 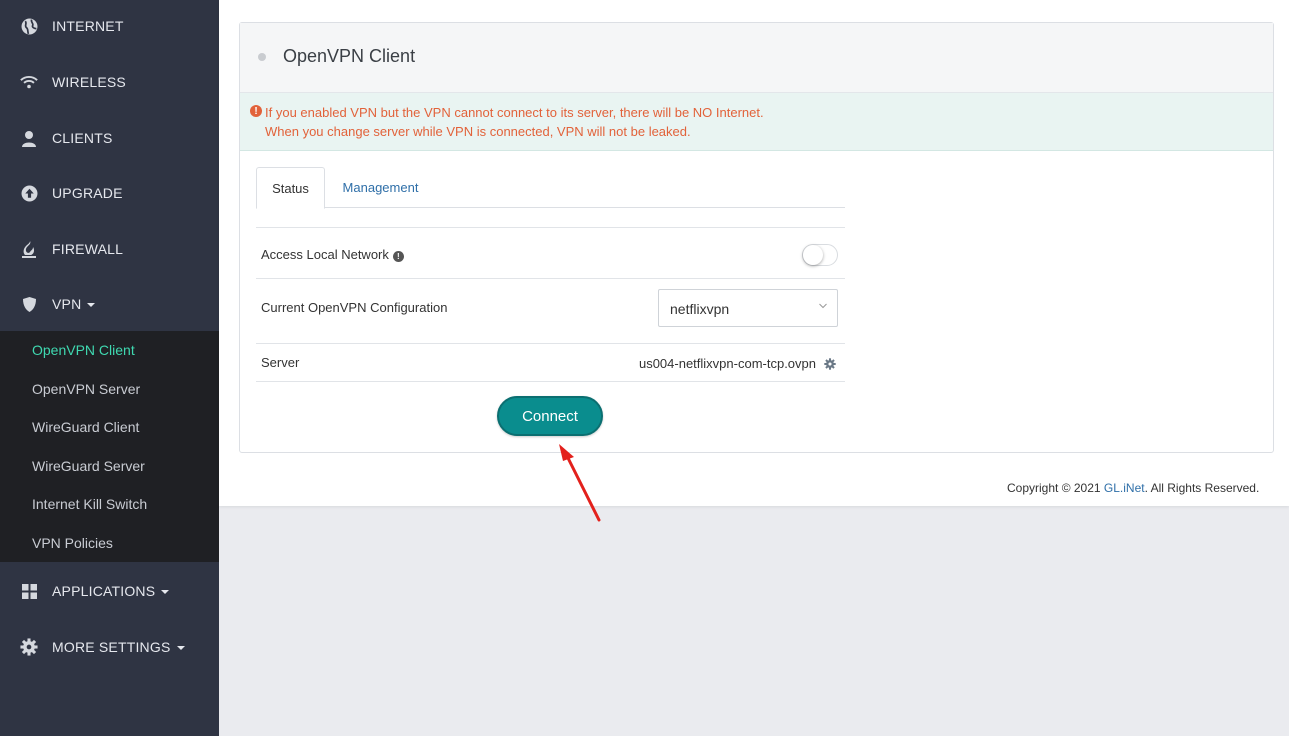 I want to click on status-dot-icon, so click(x=262, y=57).